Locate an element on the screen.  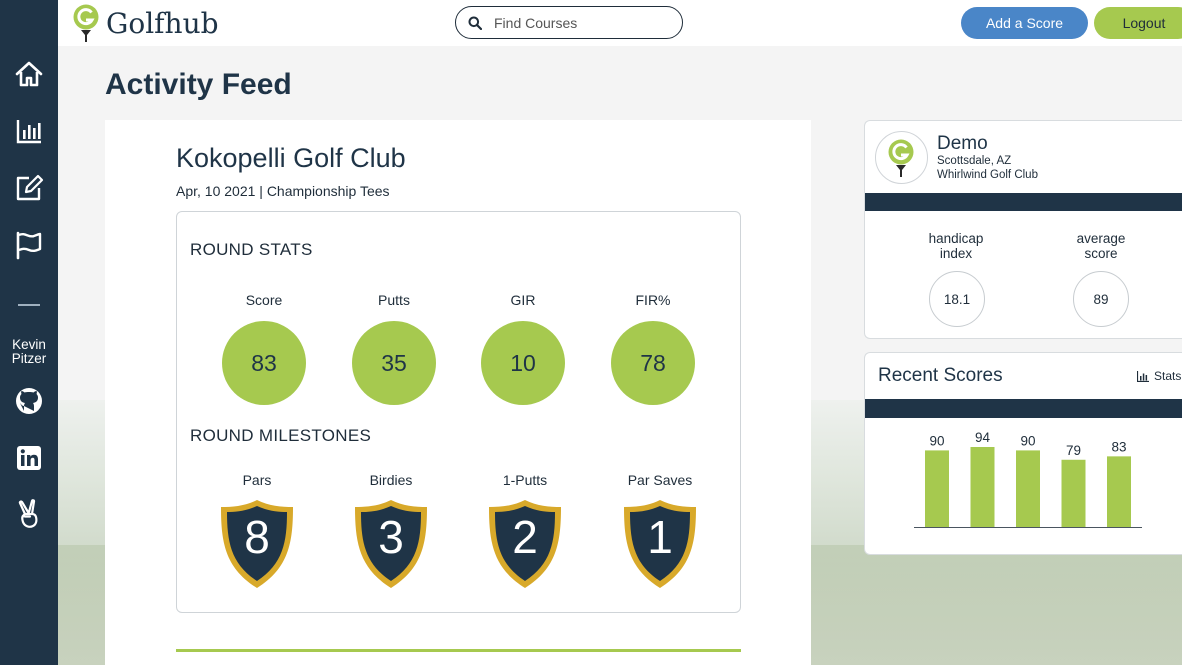
golfhub-logo: Golfhub is located at coordinates (145, 23).